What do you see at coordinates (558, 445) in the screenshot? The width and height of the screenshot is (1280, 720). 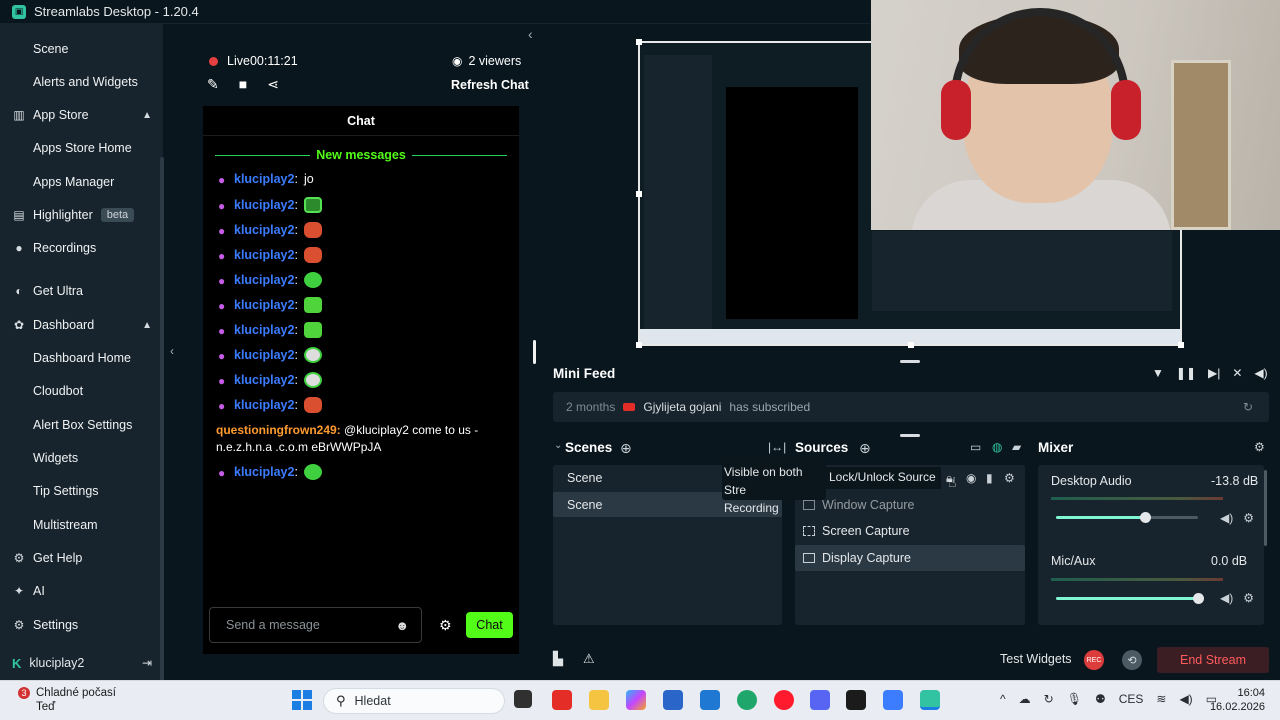 I see `chevron-down-icon: ⌄` at bounding box center [558, 445].